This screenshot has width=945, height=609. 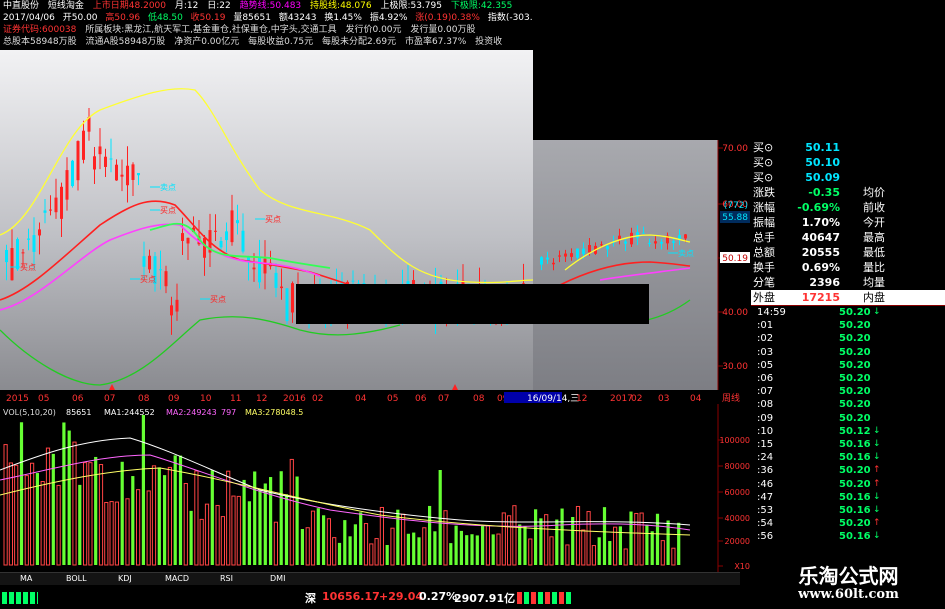 What do you see at coordinates (277, 579) in the screenshot?
I see `tab-dmi: DMI` at bounding box center [277, 579].